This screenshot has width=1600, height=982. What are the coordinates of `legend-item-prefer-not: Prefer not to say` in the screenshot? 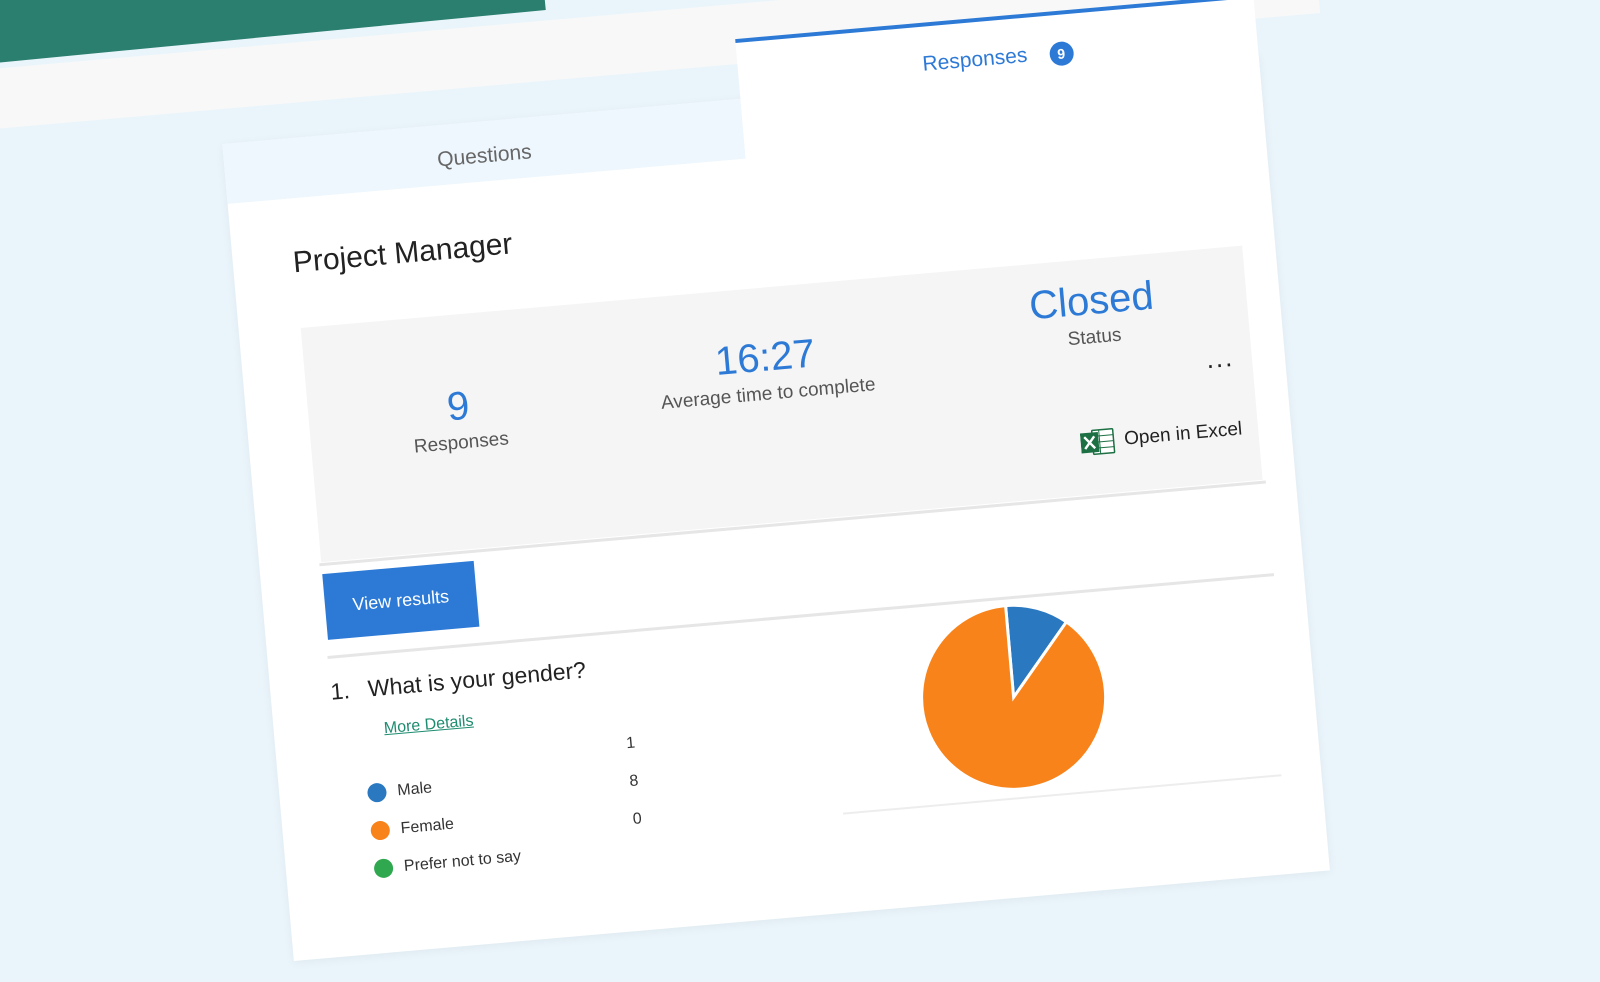 It's located at (447, 863).